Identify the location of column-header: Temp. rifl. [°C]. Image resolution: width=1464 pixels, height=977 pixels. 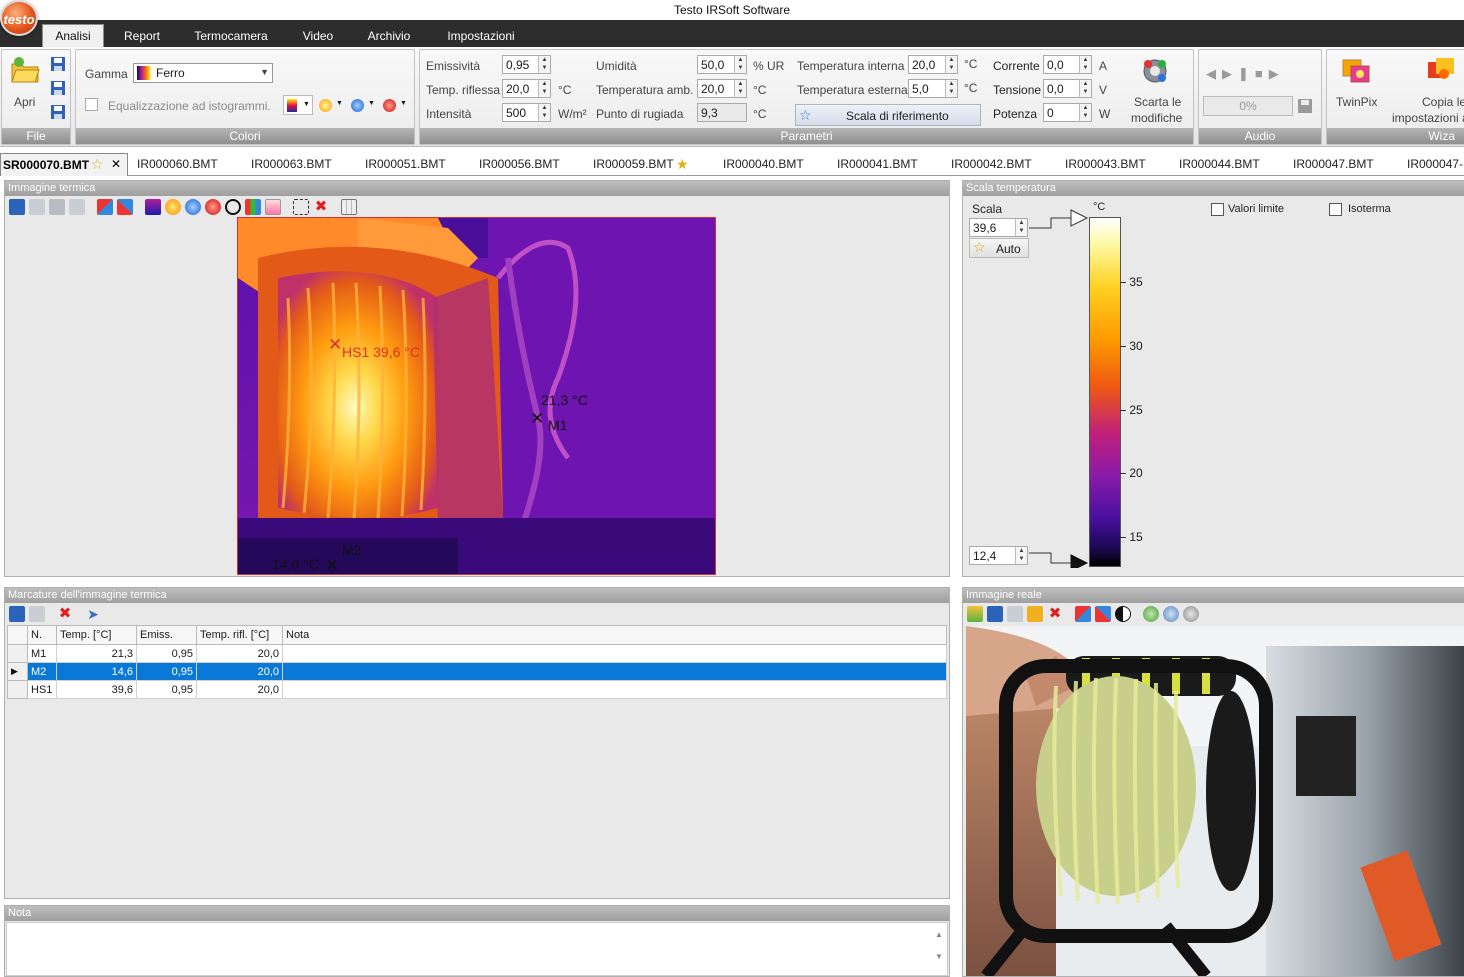
(239, 635).